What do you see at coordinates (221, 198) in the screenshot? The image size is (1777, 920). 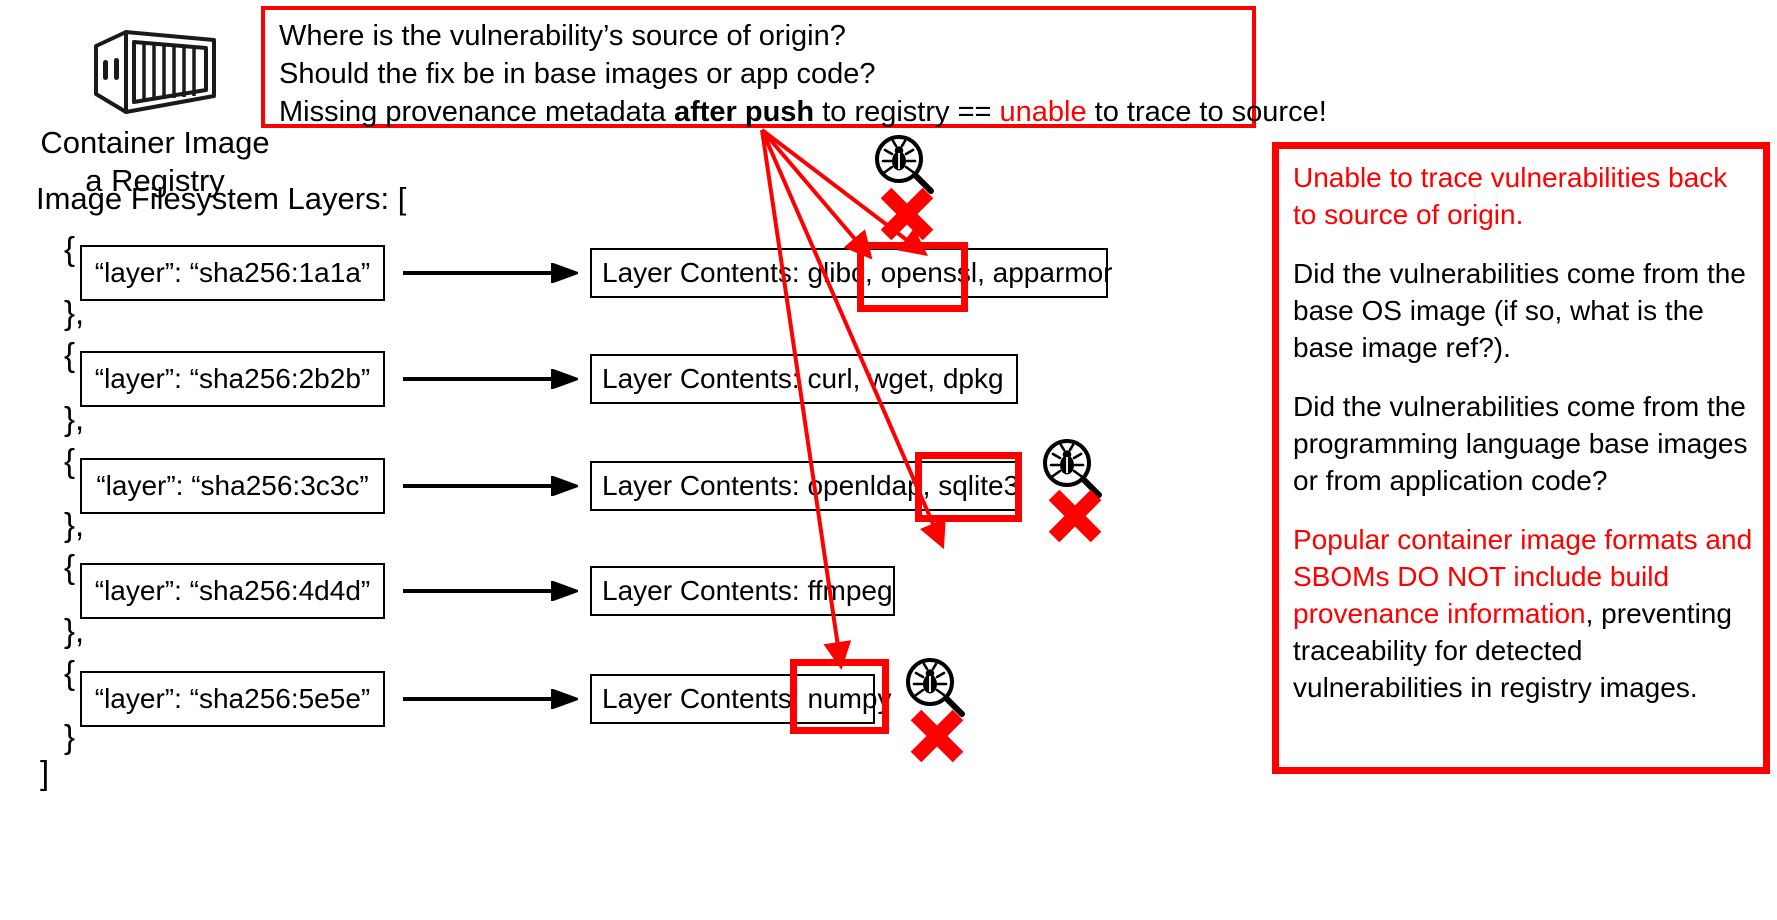 I see `layers-heading: Image Filesystem Layers: [` at bounding box center [221, 198].